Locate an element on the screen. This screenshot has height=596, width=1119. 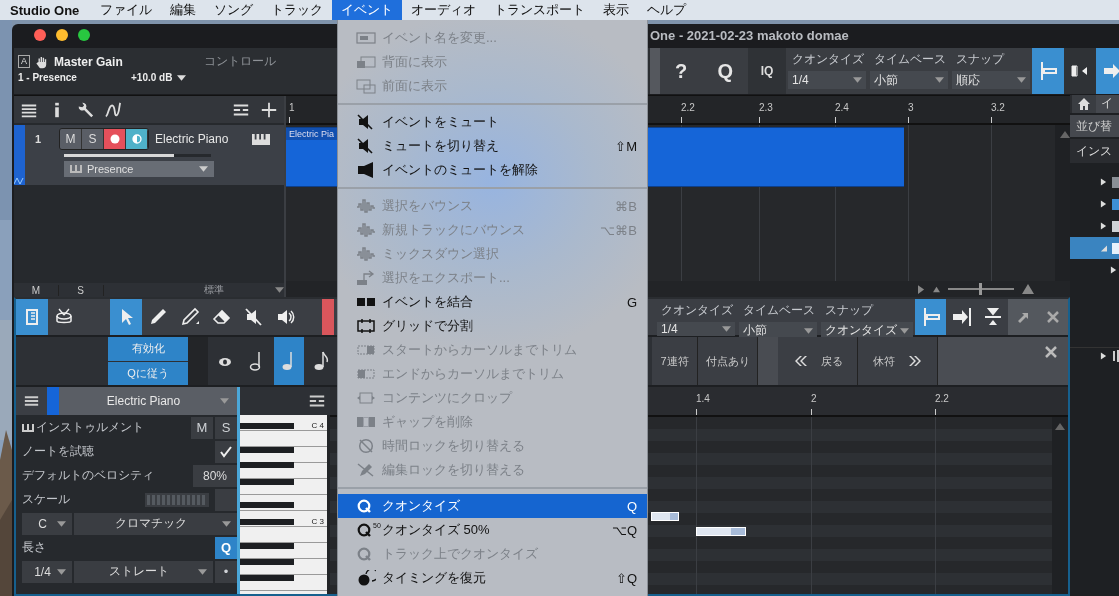
window-title: One - 2021-02-23 makoto domae is located at coordinates (749, 35).